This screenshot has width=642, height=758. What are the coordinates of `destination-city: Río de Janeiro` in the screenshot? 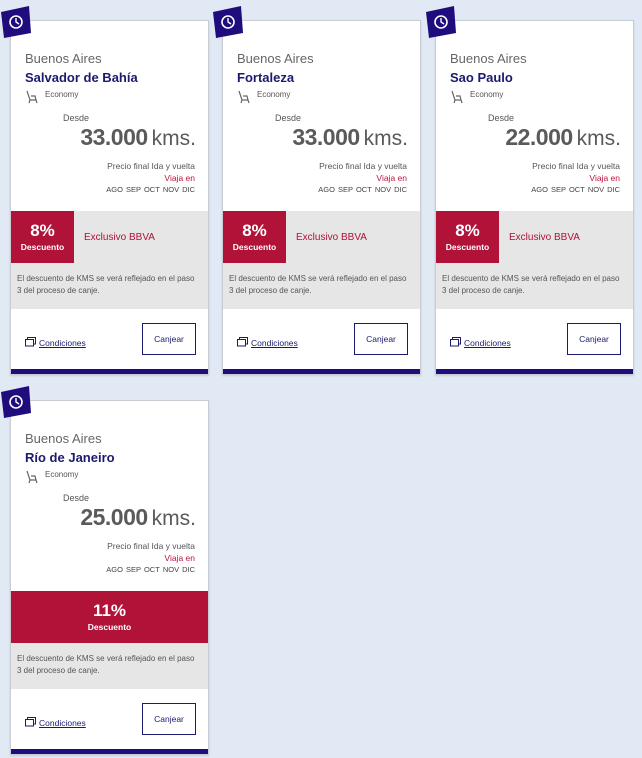 It's located at (70, 457).